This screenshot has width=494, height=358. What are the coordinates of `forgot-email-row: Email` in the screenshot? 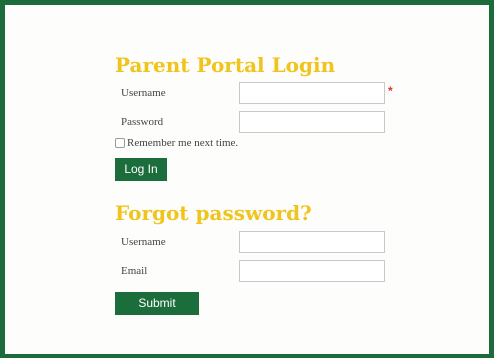 It's located at (265, 272).